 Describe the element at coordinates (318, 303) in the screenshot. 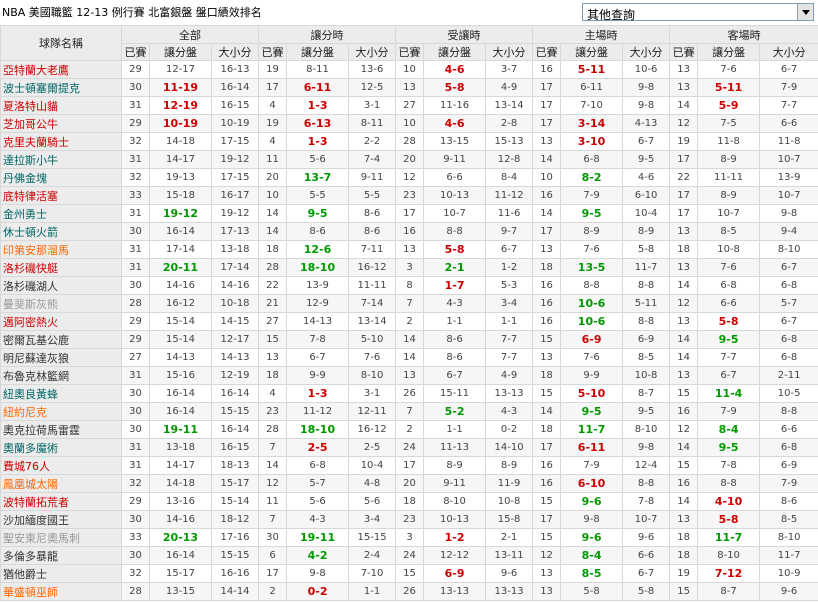

I see `stat-cell: 12-9` at that location.